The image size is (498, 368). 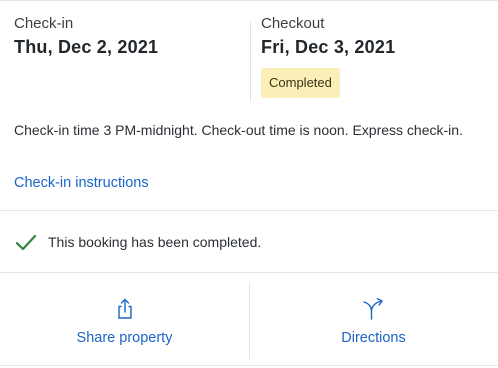 I want to click on checkin-label: Check-in, so click(x=44, y=23).